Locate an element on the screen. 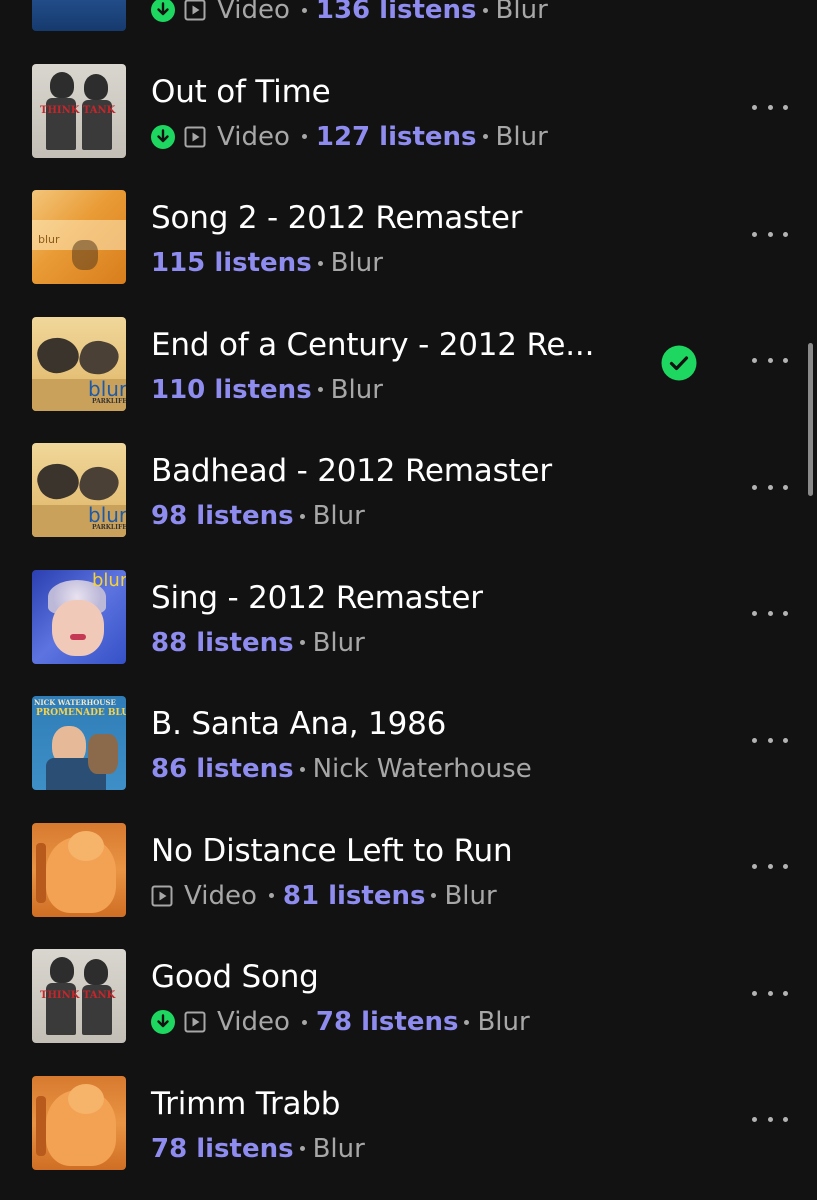 Image resolution: width=817 pixels, height=1200 pixels. track-meta: 98 listens Blur is located at coordinates (258, 516).